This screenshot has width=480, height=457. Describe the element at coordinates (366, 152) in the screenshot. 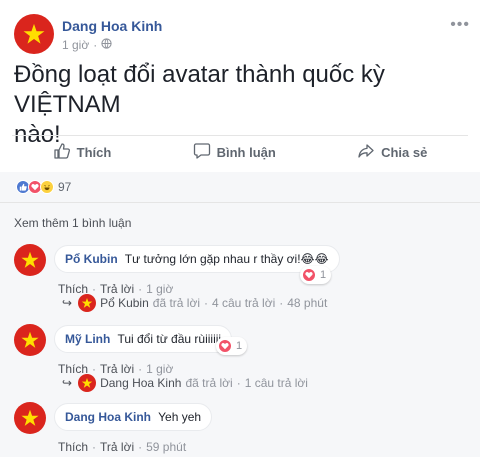

I see `share-arrow-icon` at that location.